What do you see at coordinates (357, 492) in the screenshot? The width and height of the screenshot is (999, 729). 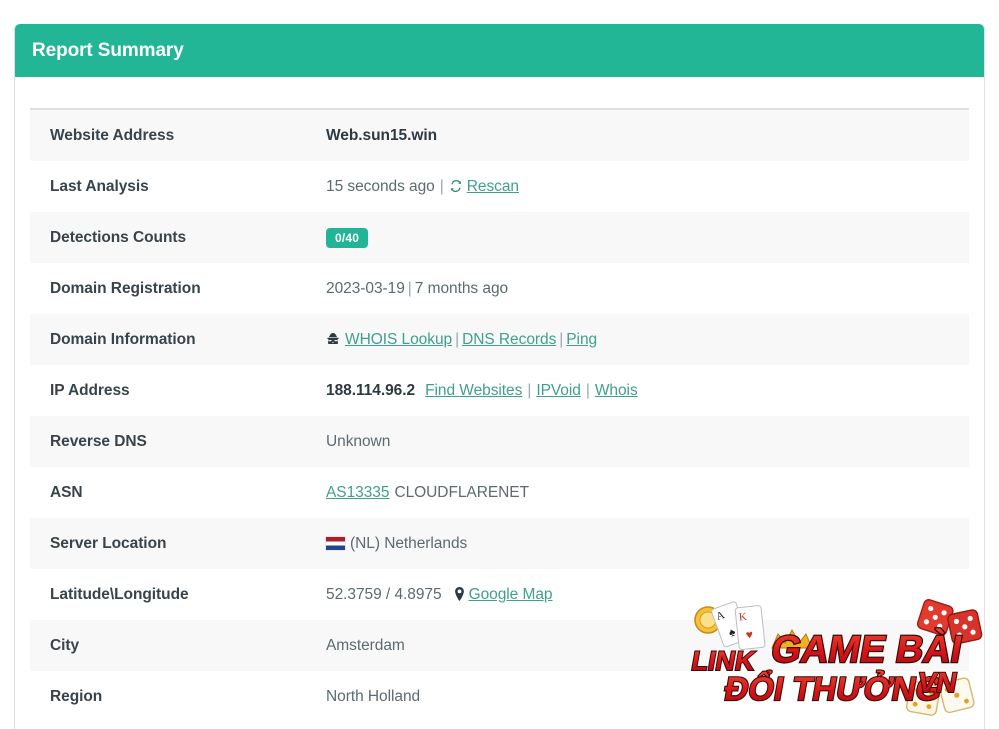 I see `asn-link: AS13335` at bounding box center [357, 492].